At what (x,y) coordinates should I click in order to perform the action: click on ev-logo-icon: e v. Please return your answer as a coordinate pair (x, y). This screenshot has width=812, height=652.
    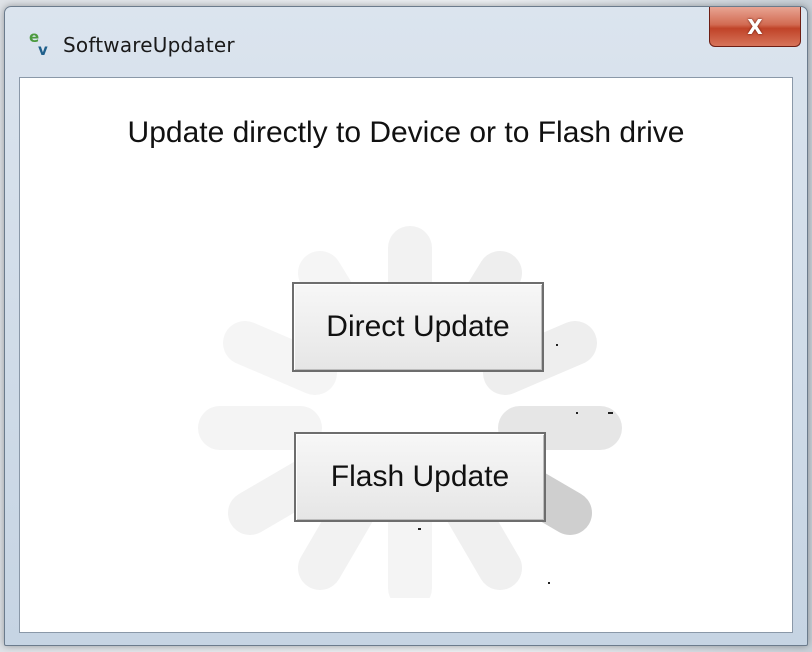
    Looking at the image, I should click on (38, 43).